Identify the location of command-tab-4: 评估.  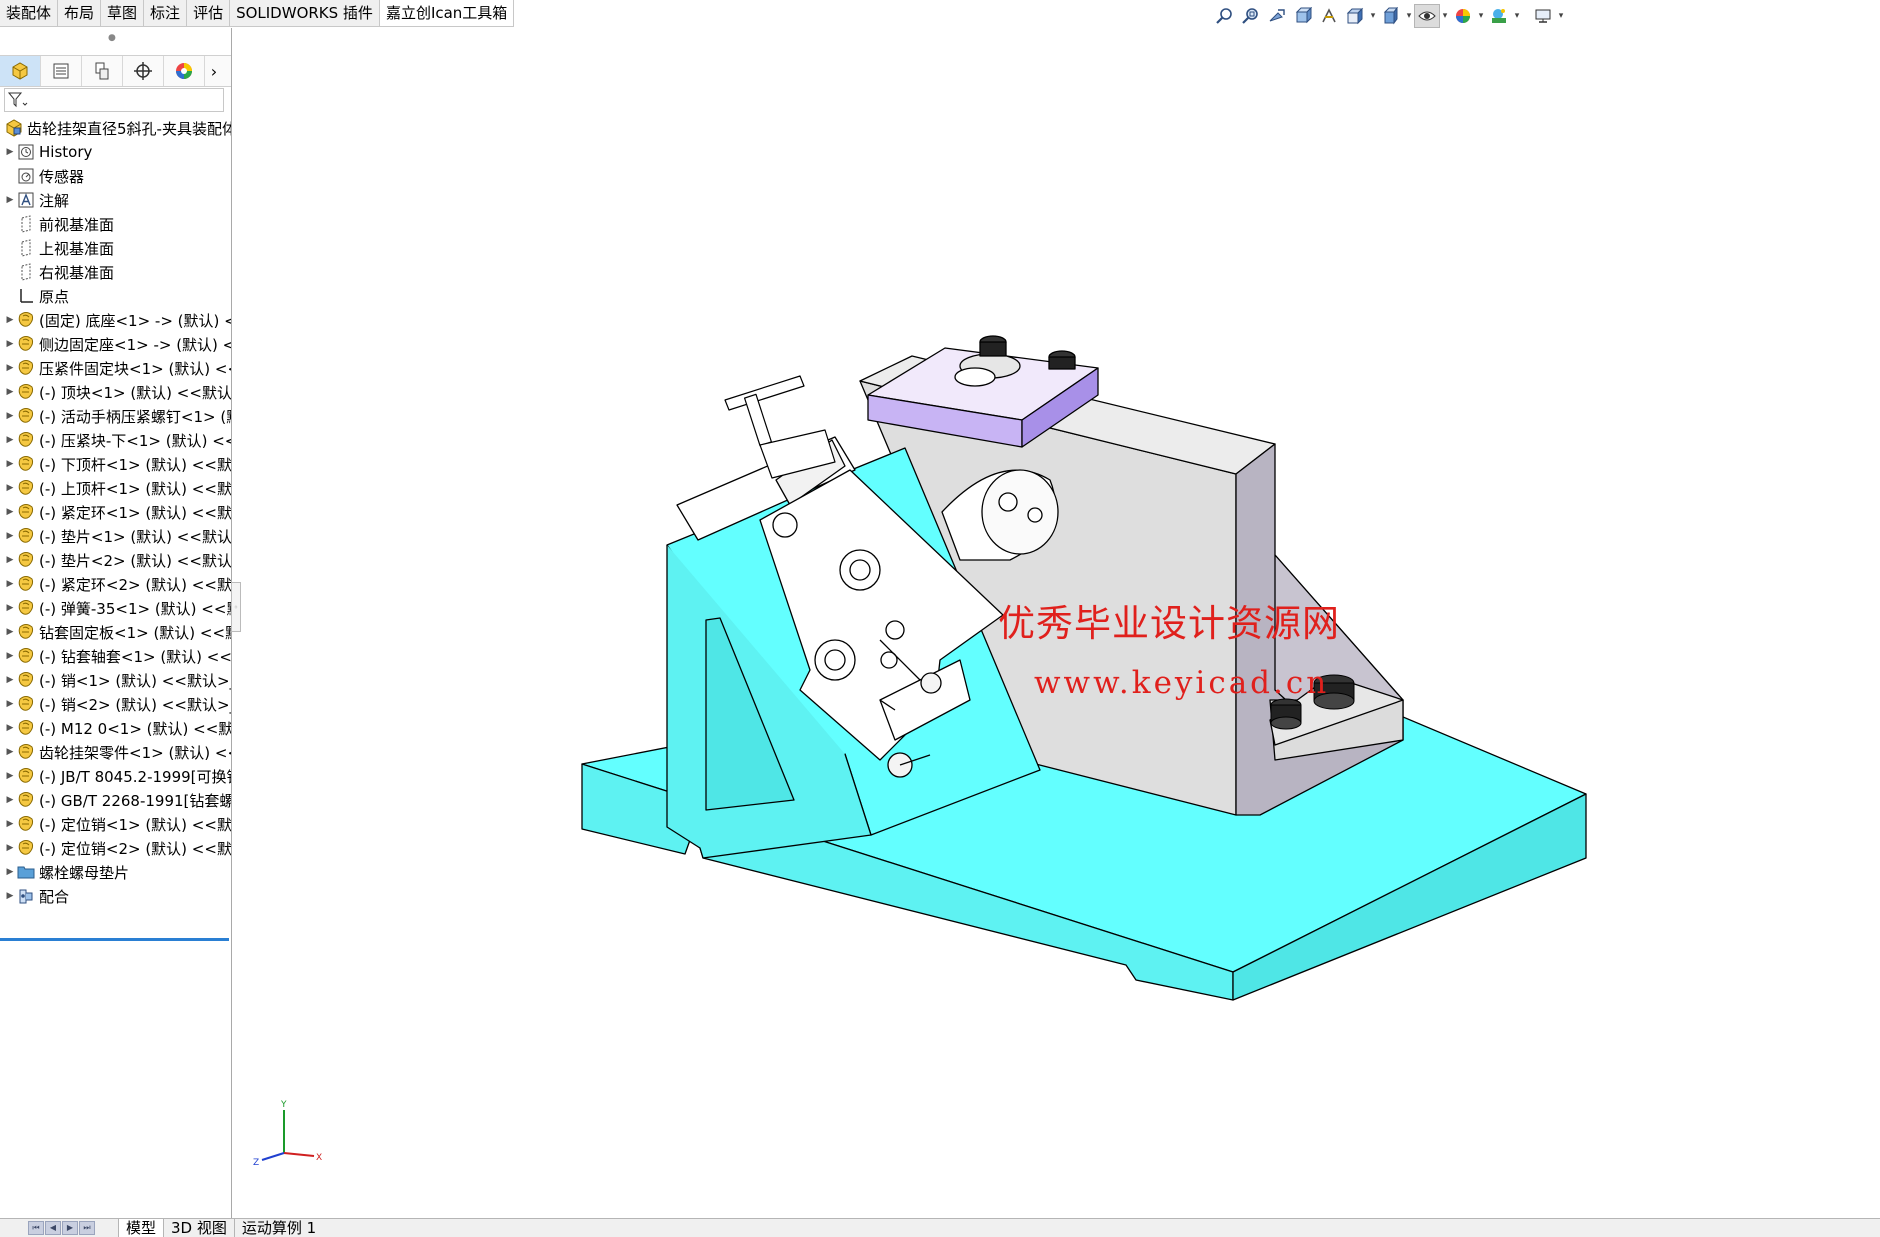
(209, 13).